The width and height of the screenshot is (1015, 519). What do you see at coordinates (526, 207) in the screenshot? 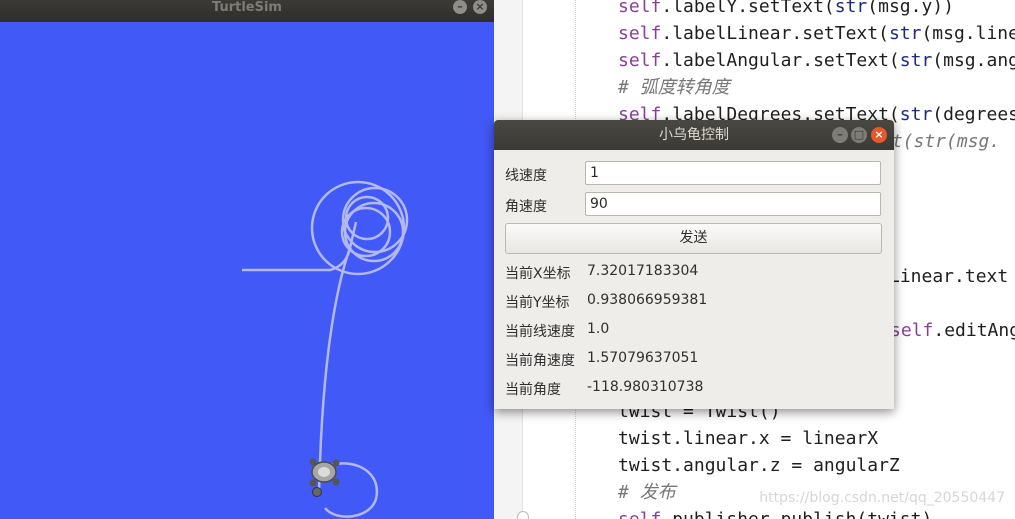
I see `angular-speed-label: 角速度` at bounding box center [526, 207].